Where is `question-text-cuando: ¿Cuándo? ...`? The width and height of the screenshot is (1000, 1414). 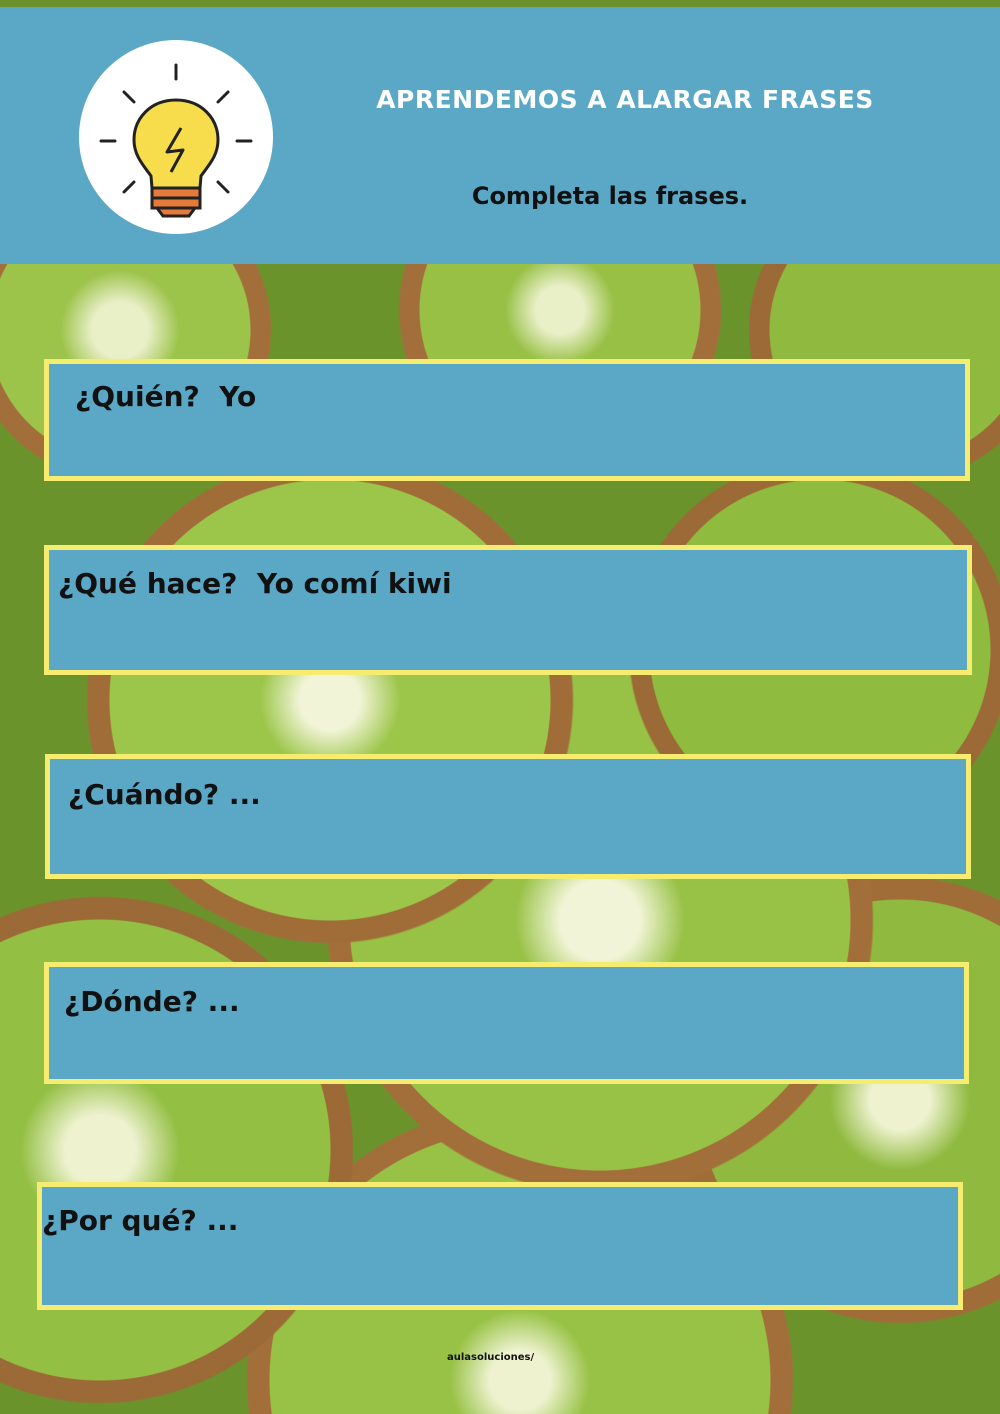 question-text-cuando: ¿Cuándo? ... is located at coordinates (164, 794).